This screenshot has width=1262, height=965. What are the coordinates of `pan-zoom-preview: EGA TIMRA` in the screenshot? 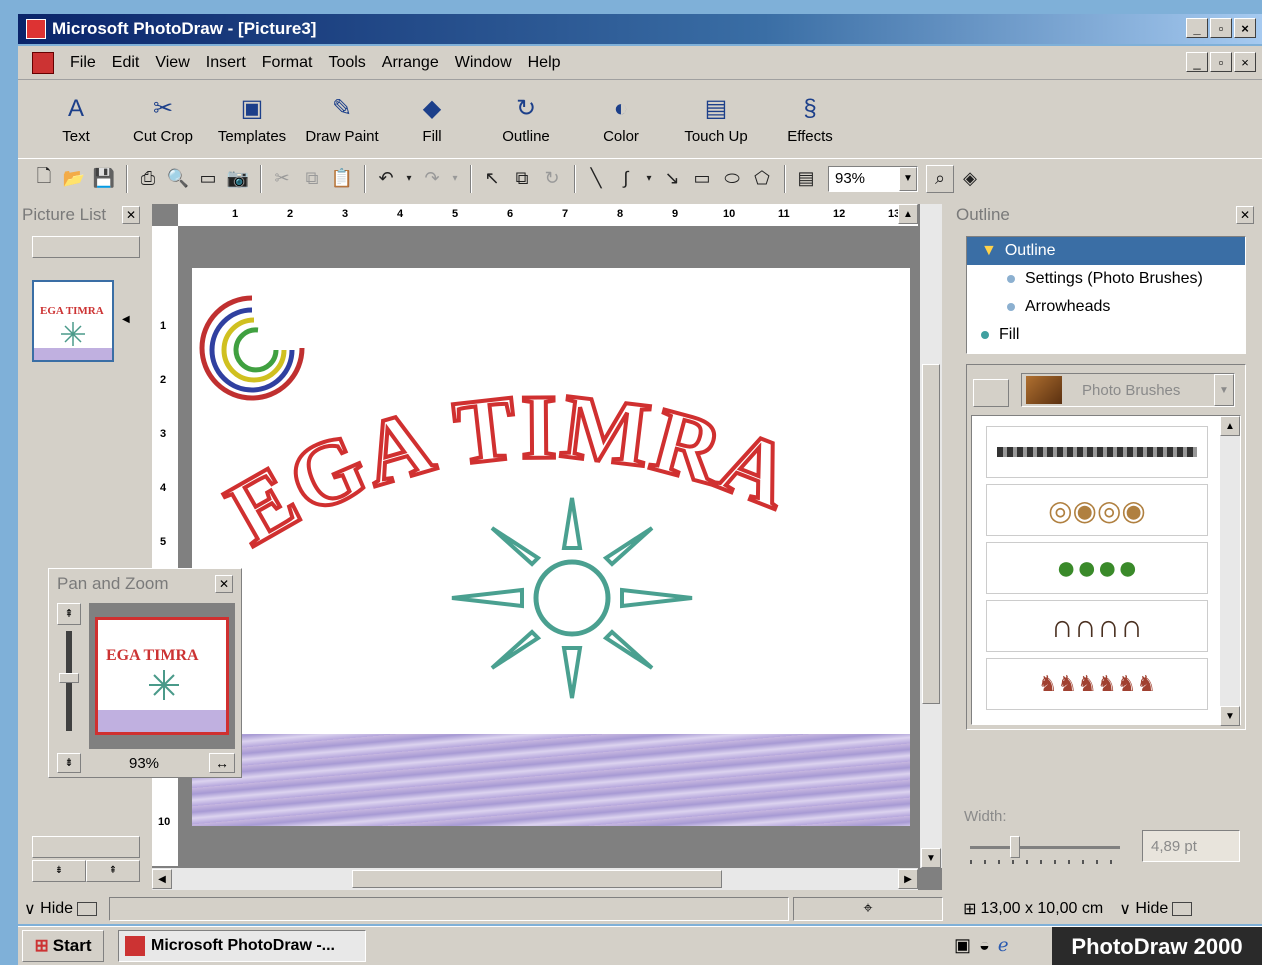 It's located at (162, 676).